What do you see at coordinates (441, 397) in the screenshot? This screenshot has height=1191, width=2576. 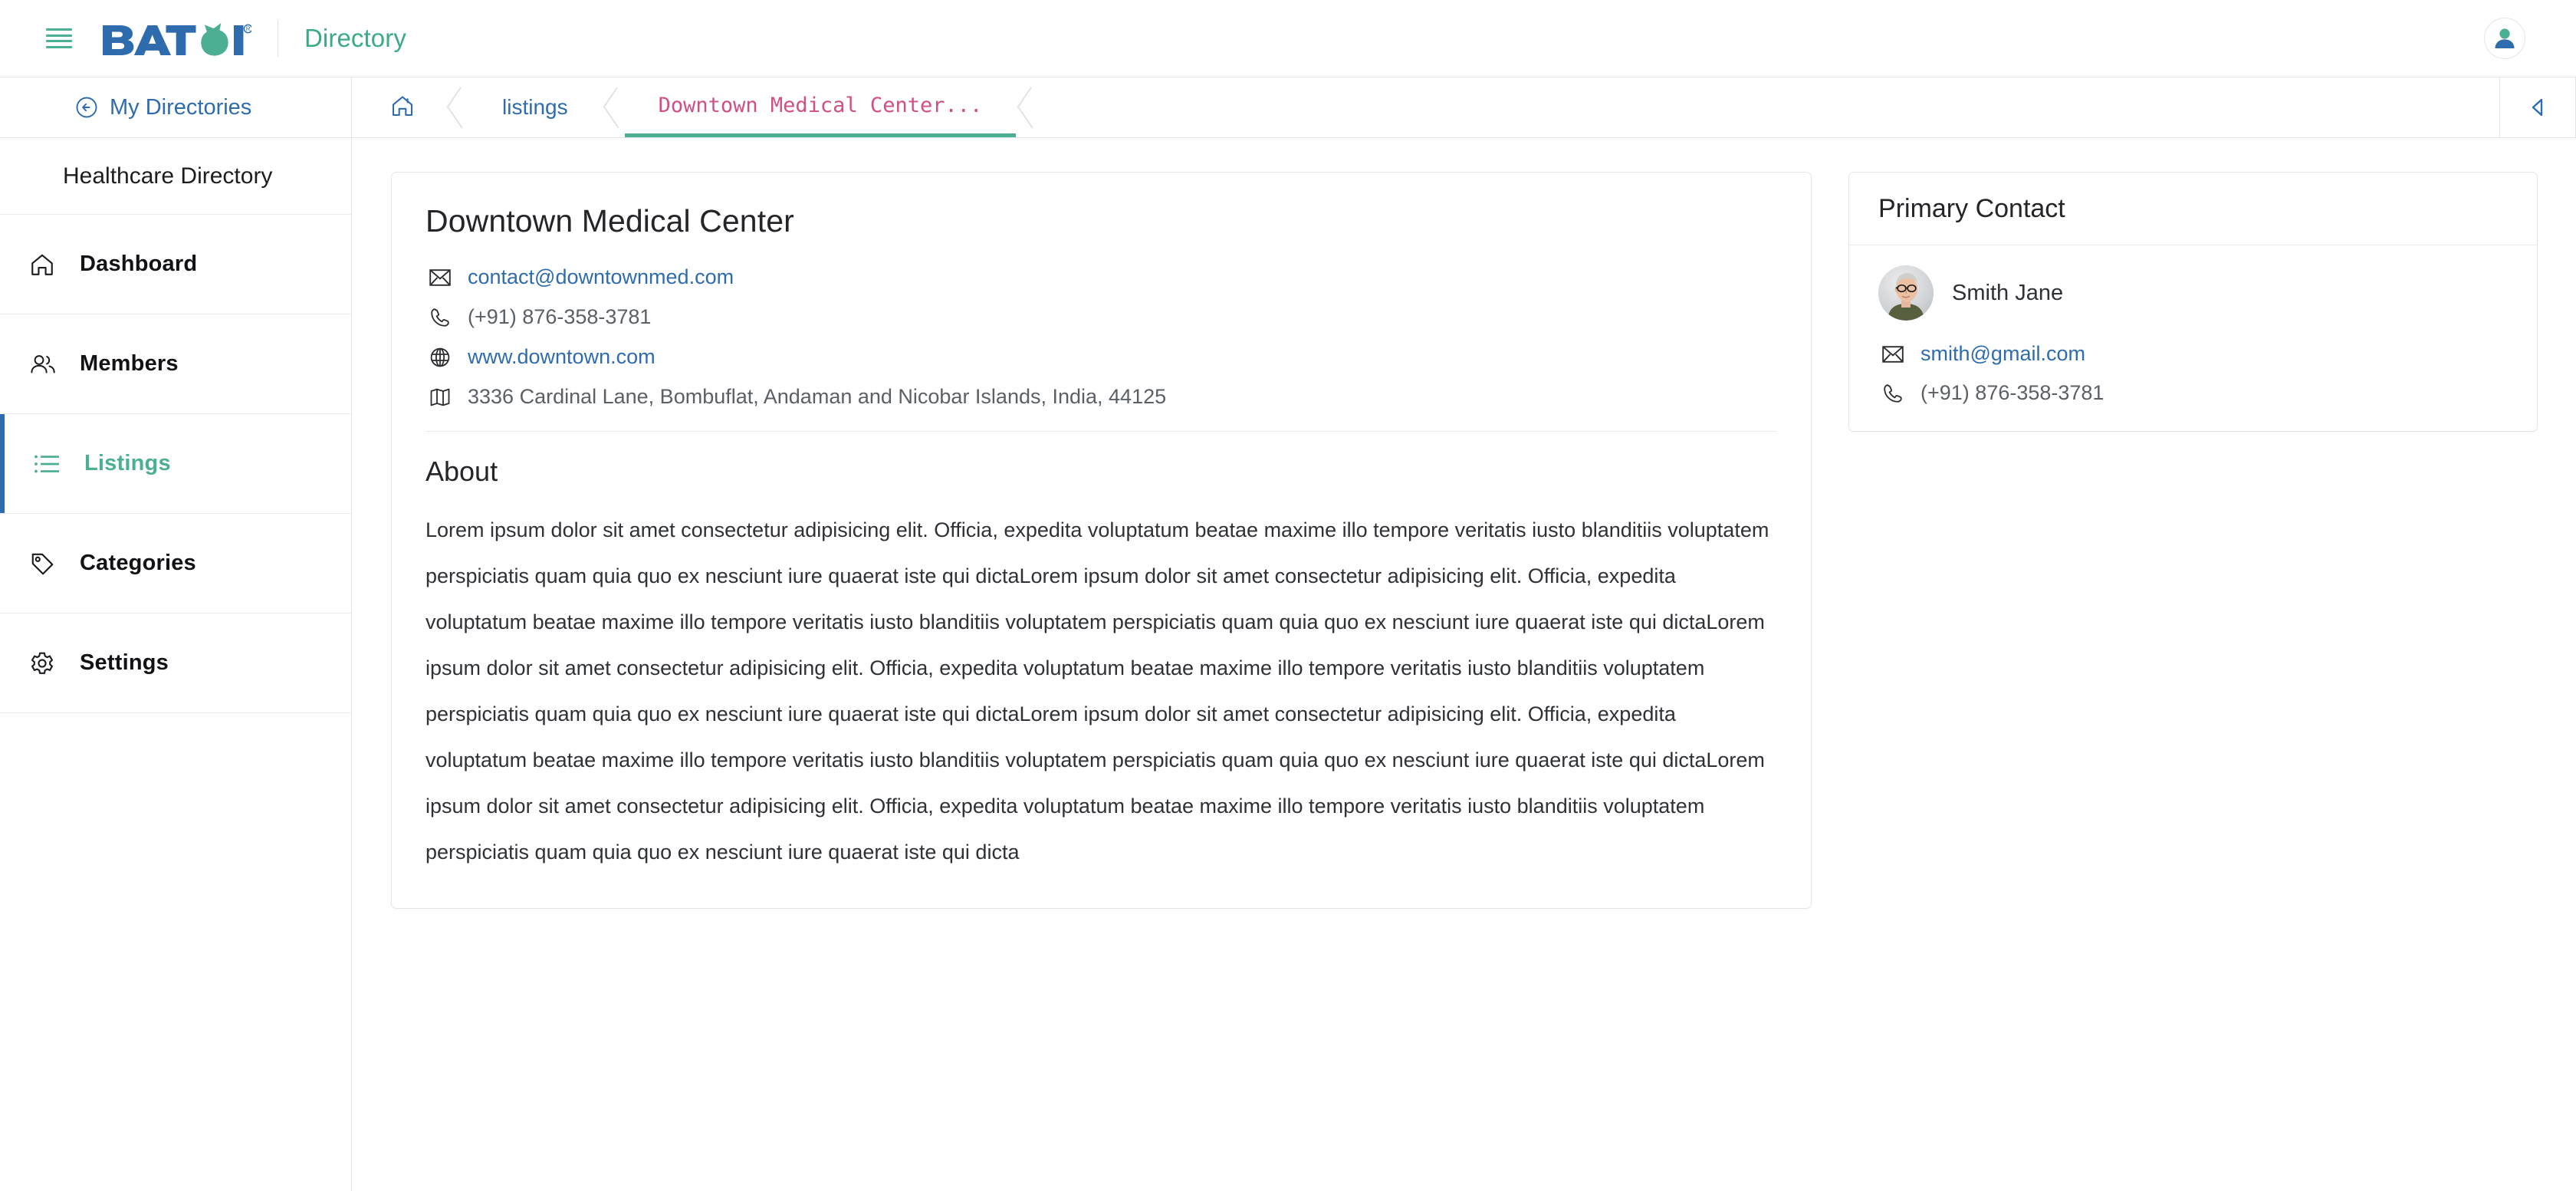 I see `map-icon` at bounding box center [441, 397].